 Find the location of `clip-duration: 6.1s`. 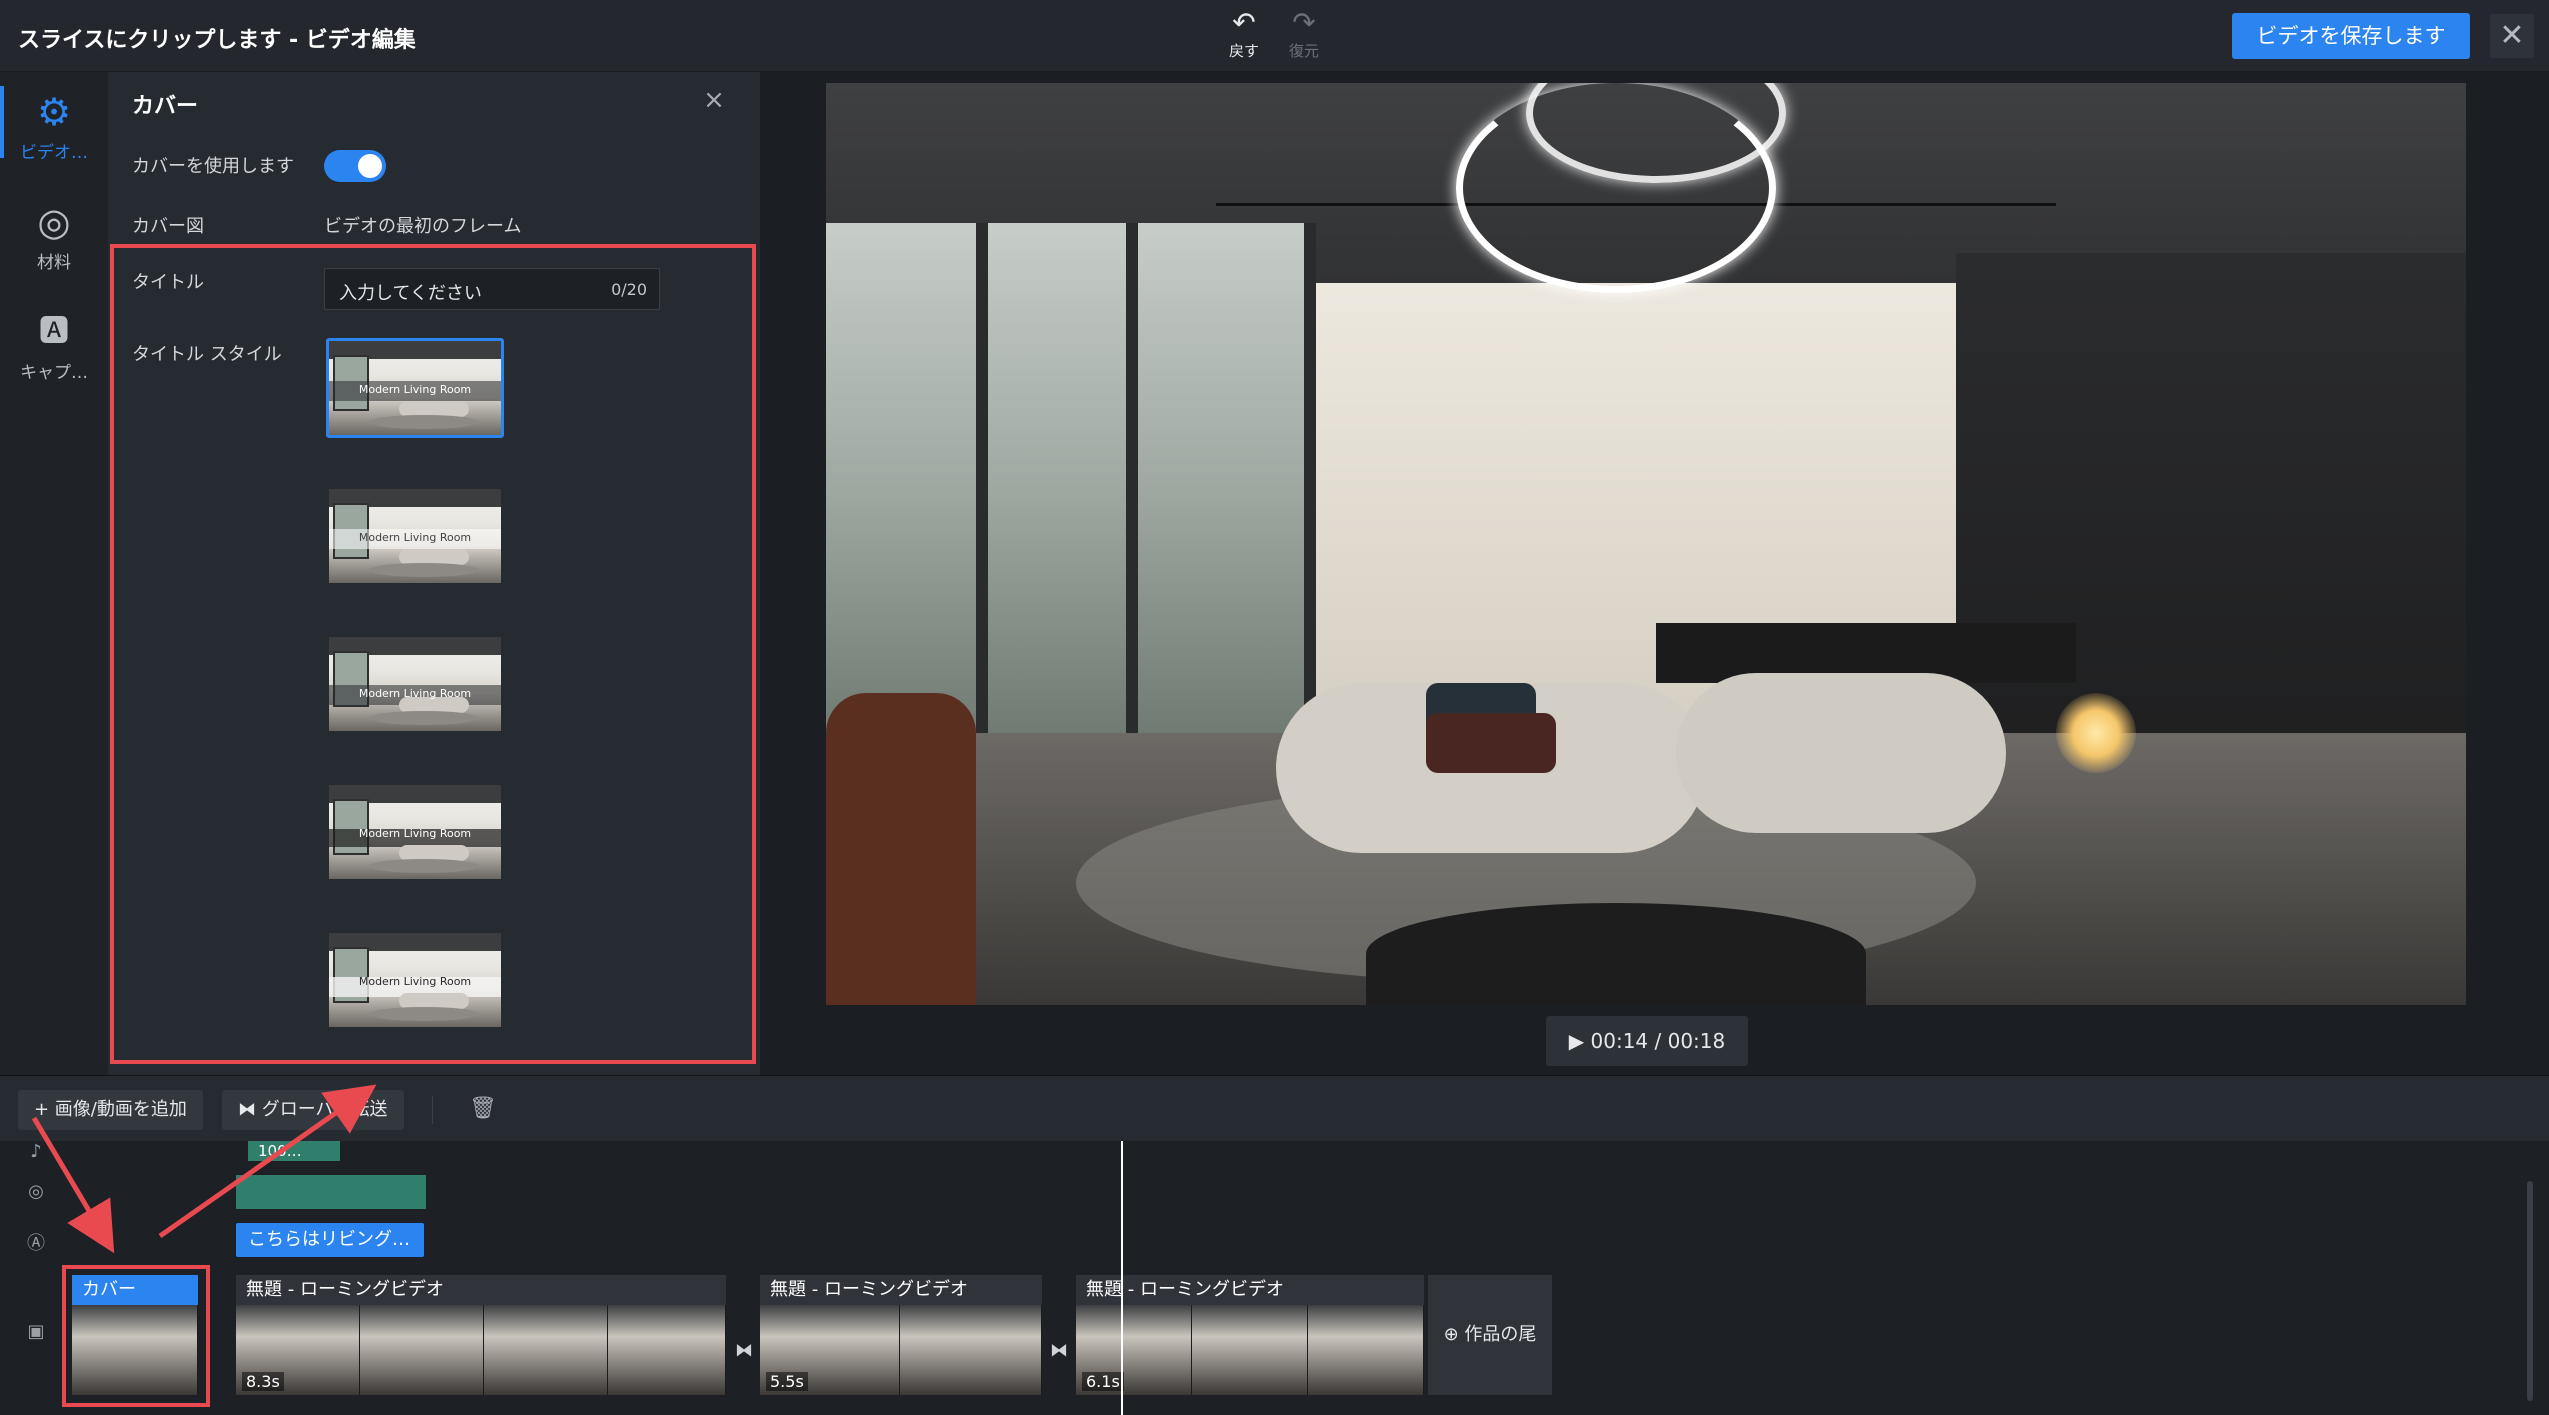

clip-duration: 6.1s is located at coordinates (1103, 1381).